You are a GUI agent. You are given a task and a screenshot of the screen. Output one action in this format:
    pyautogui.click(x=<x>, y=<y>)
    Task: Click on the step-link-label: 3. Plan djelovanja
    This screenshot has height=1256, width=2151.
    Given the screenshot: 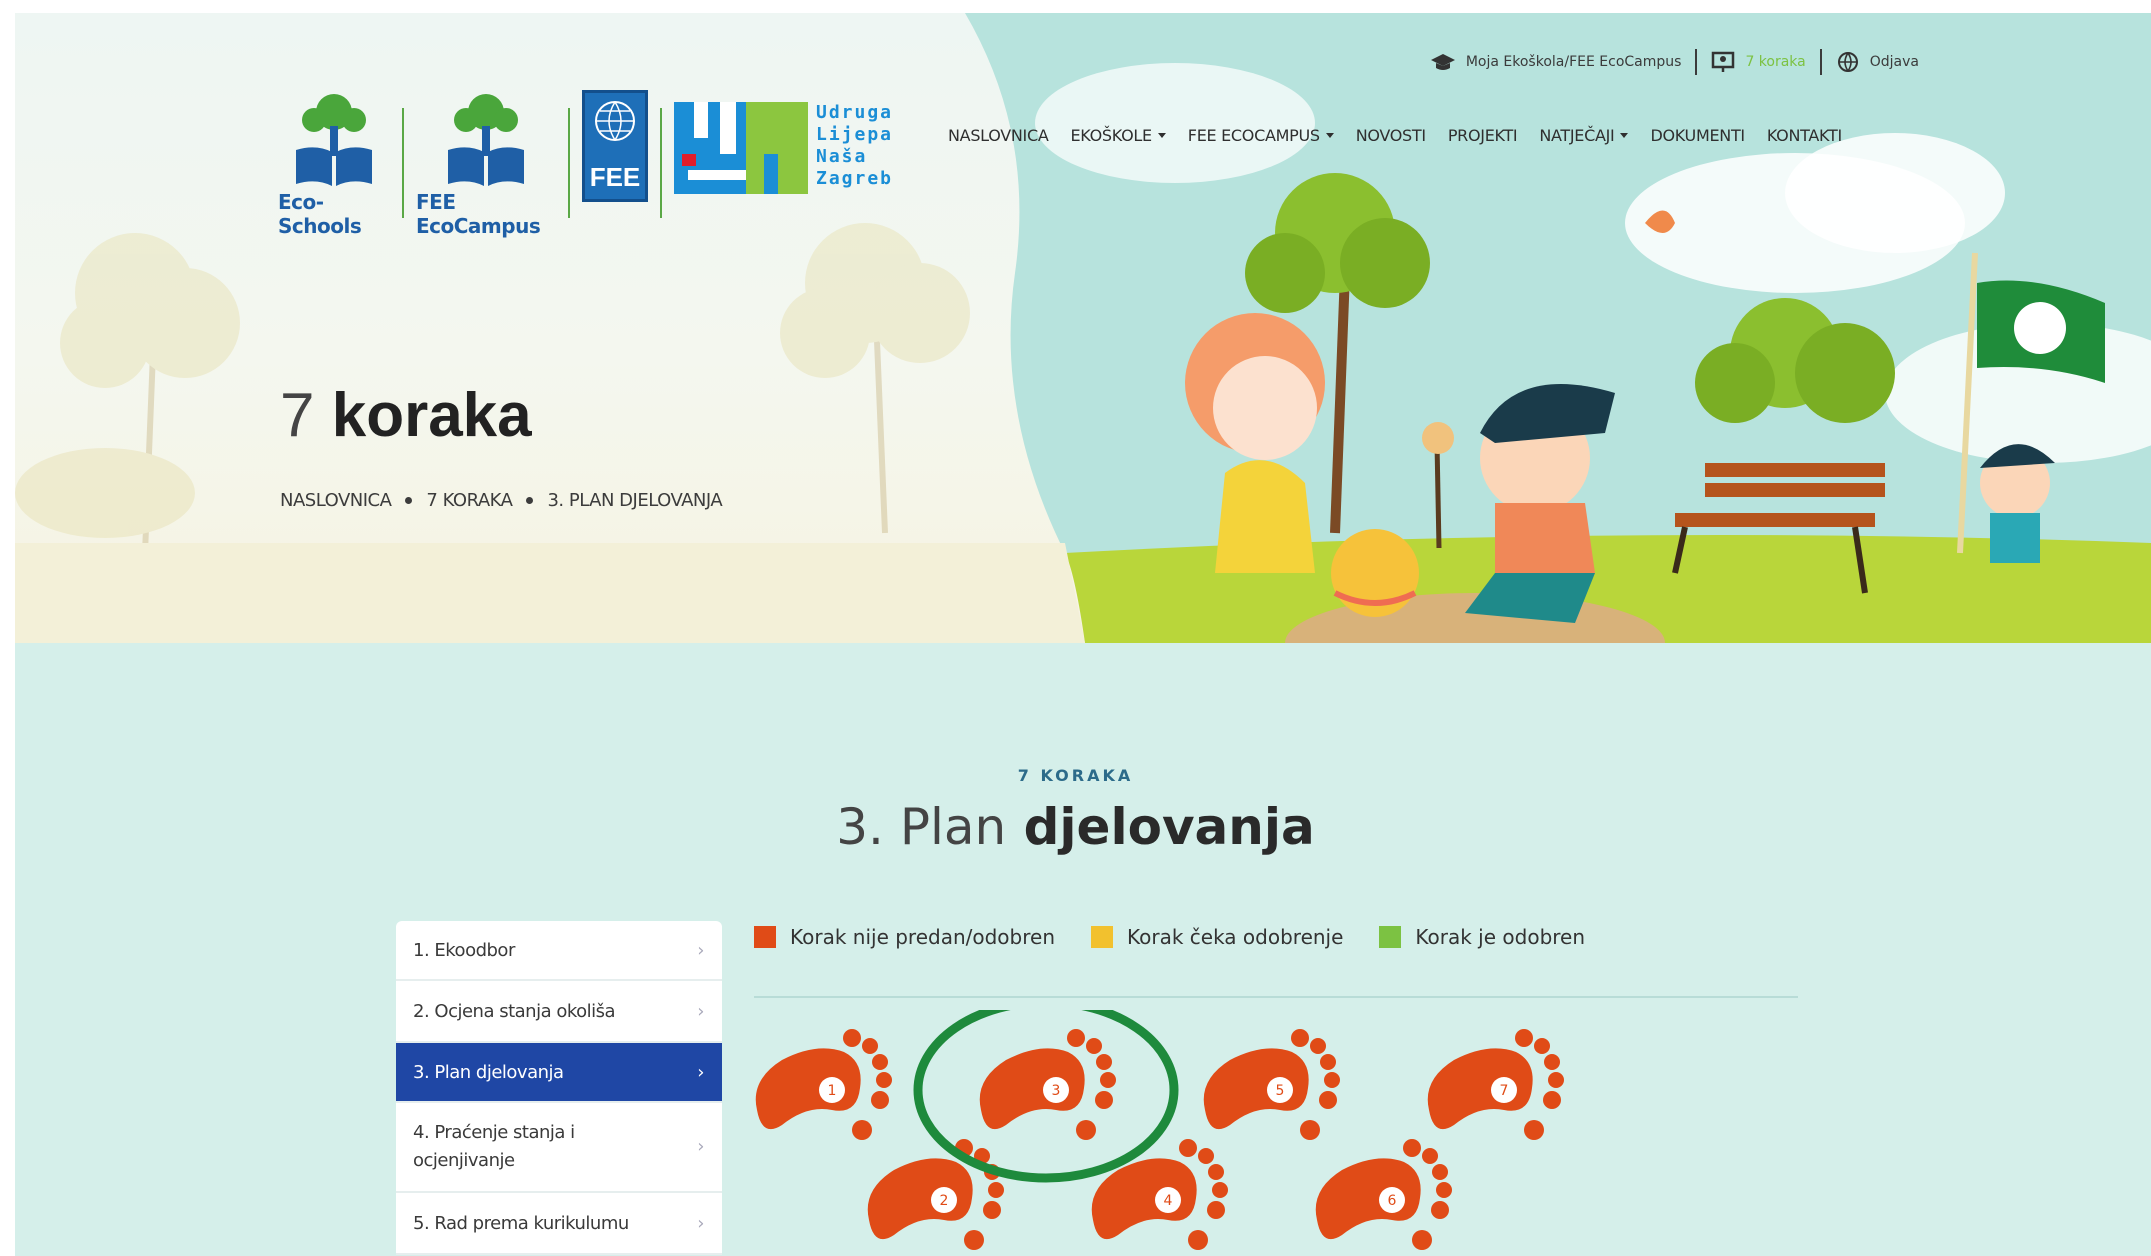 What is the action you would take?
    pyautogui.click(x=488, y=1072)
    